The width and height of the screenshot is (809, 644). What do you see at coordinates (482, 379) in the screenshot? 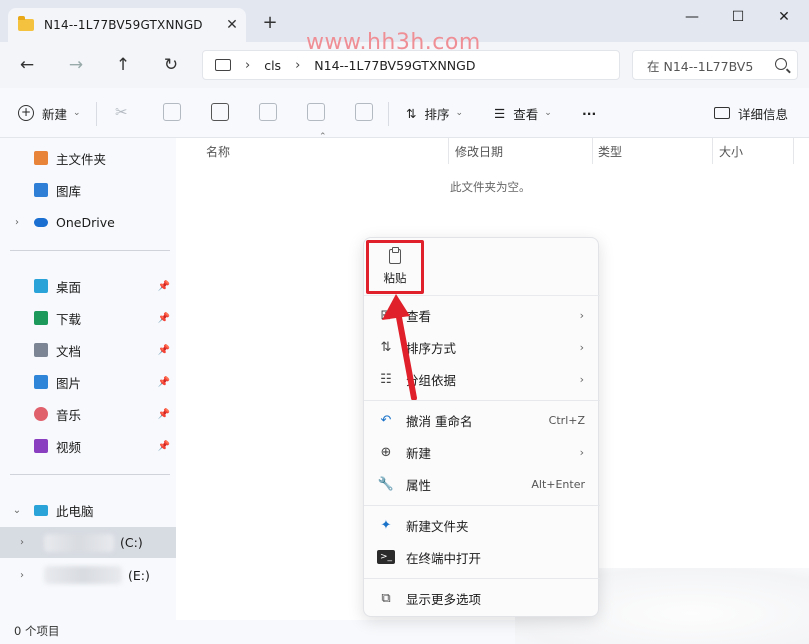
I see `menu-item-group-by: ☷ 分组依据 ›` at bounding box center [482, 379].